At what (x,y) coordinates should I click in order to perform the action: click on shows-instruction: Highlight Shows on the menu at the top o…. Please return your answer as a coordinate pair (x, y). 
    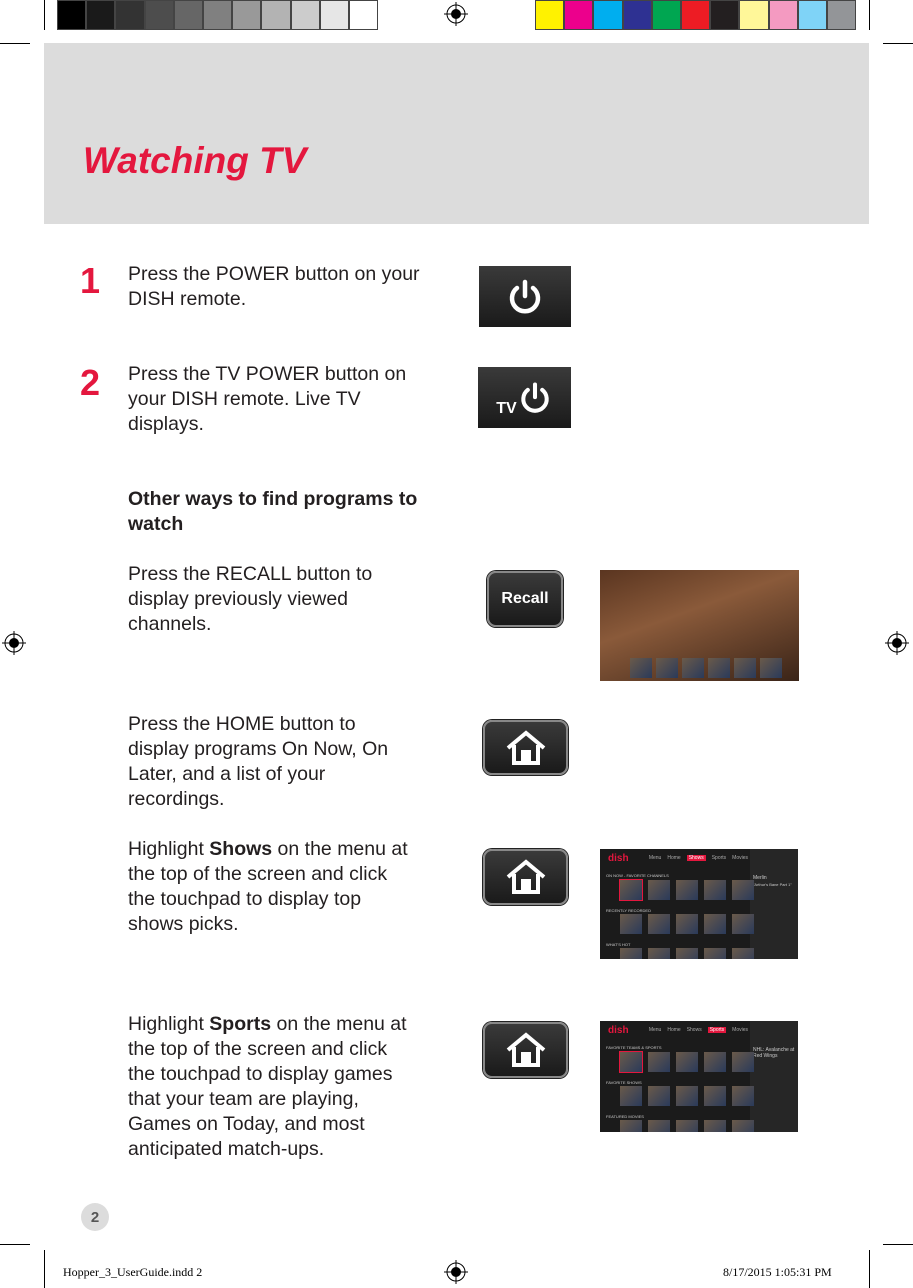
    Looking at the image, I should click on (268, 886).